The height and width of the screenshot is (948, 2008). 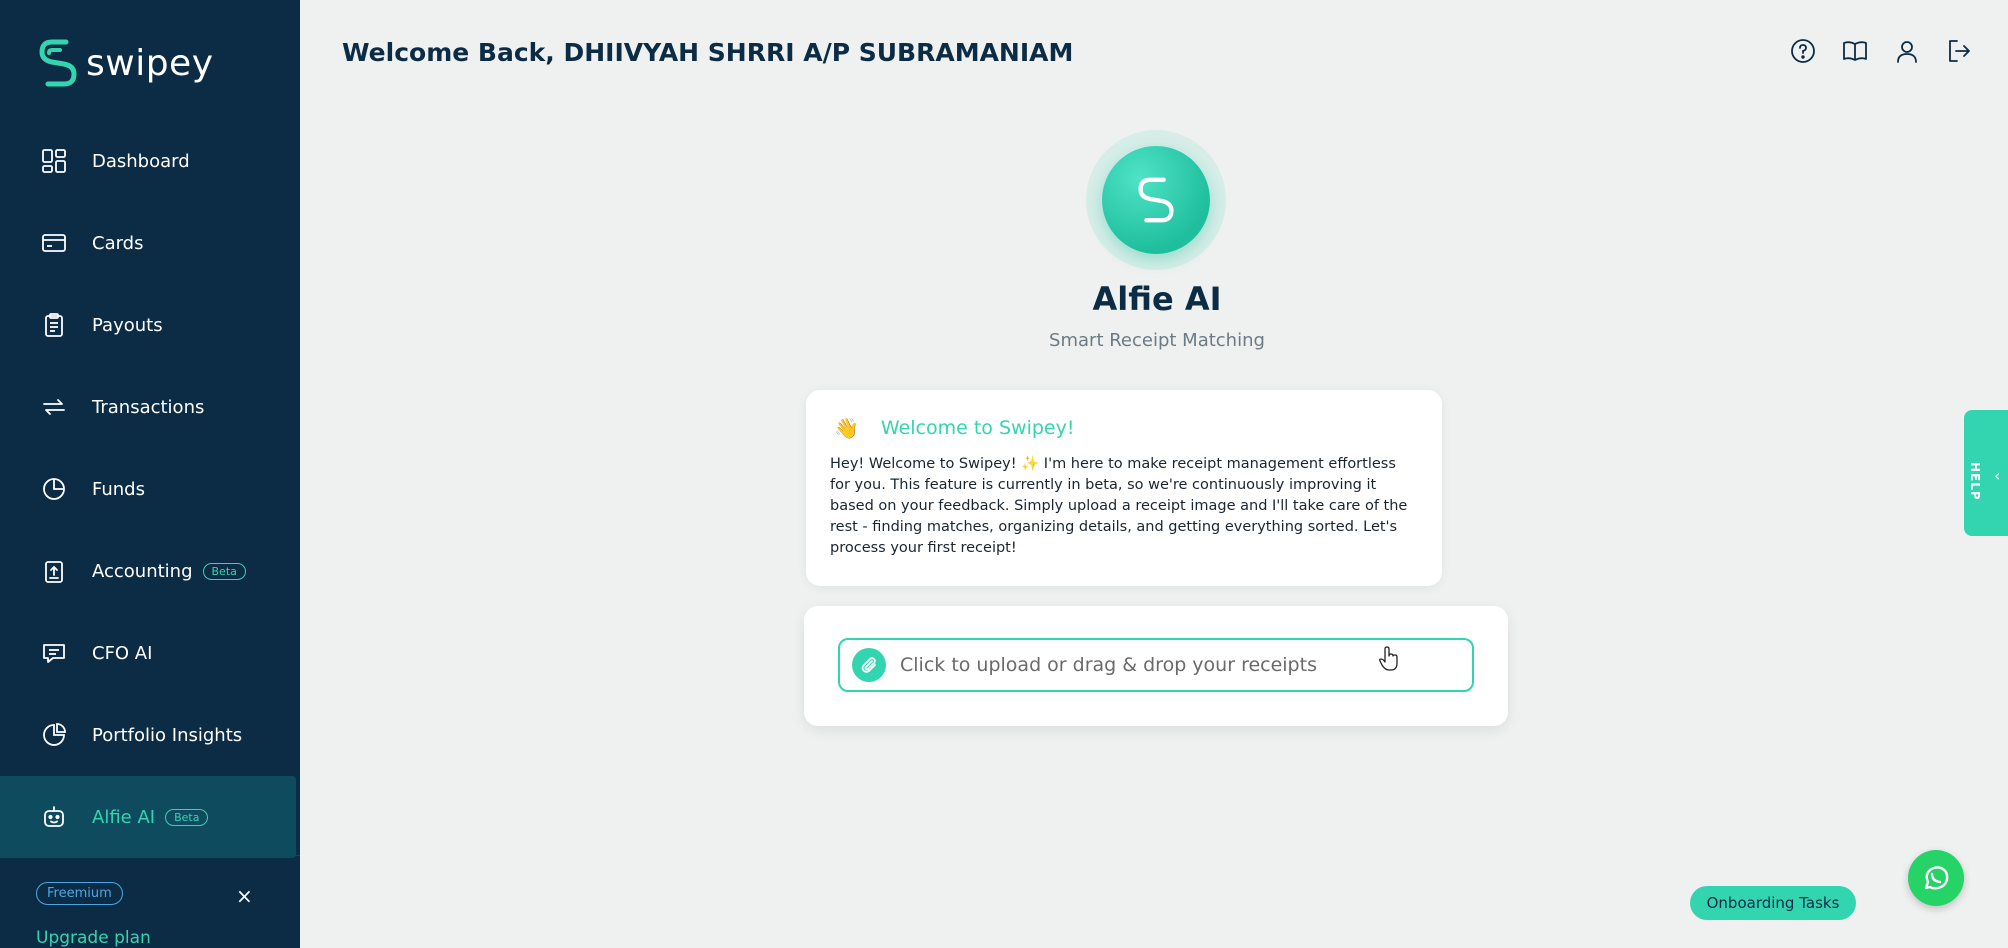 I want to click on sidebar-item-alfie-ai: Alfie AI Beta, so click(x=148, y=817).